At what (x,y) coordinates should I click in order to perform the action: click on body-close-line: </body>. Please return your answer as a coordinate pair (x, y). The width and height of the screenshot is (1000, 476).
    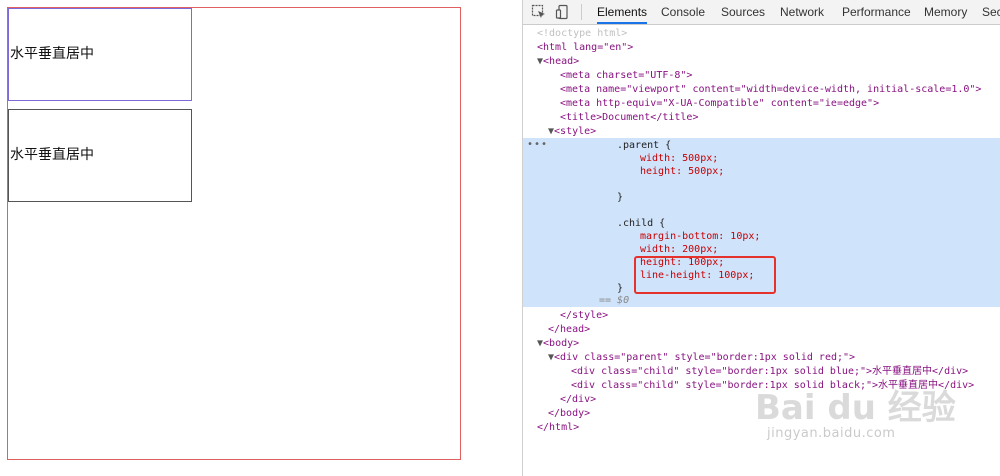
    Looking at the image, I should click on (569, 413).